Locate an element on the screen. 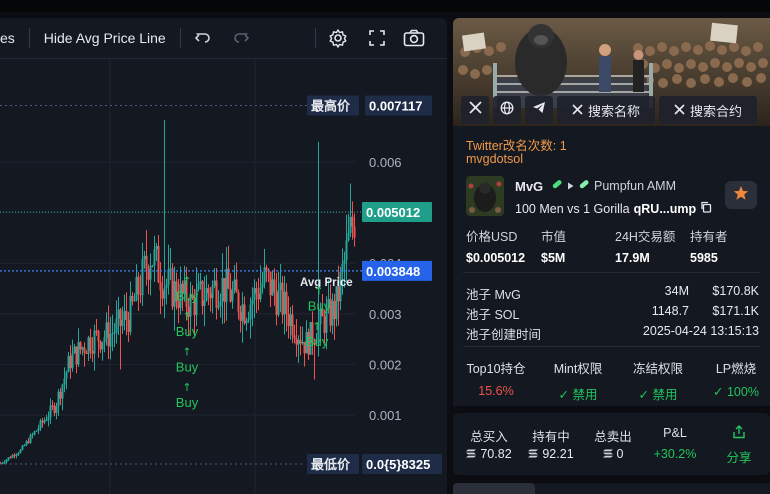  y-axis-tick-label: 0.006 is located at coordinates (385, 162).